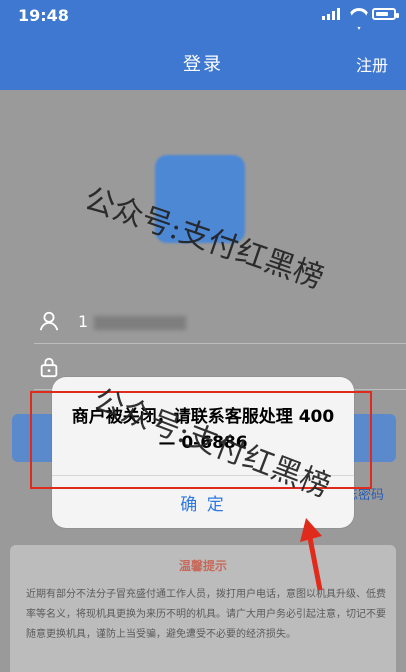  I want to click on nav-bar: 登录 注册, so click(203, 61).